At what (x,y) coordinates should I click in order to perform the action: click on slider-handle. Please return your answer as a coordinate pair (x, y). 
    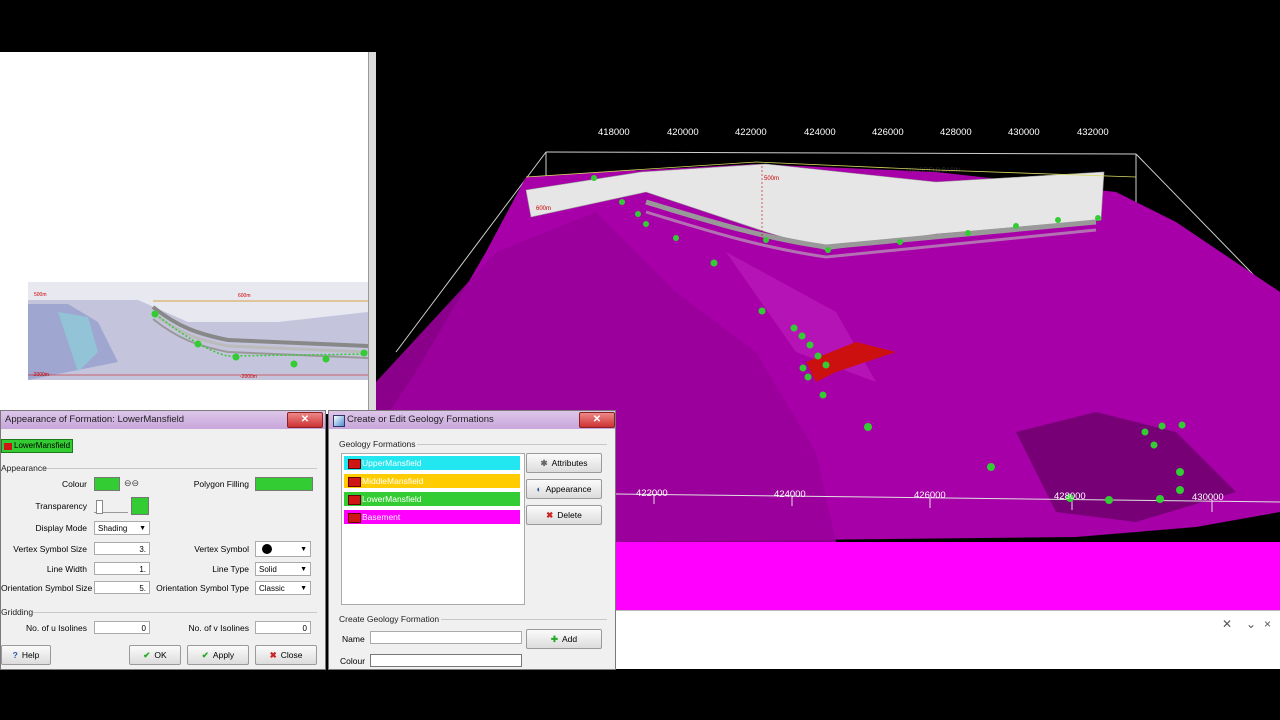
    Looking at the image, I should click on (99, 507).